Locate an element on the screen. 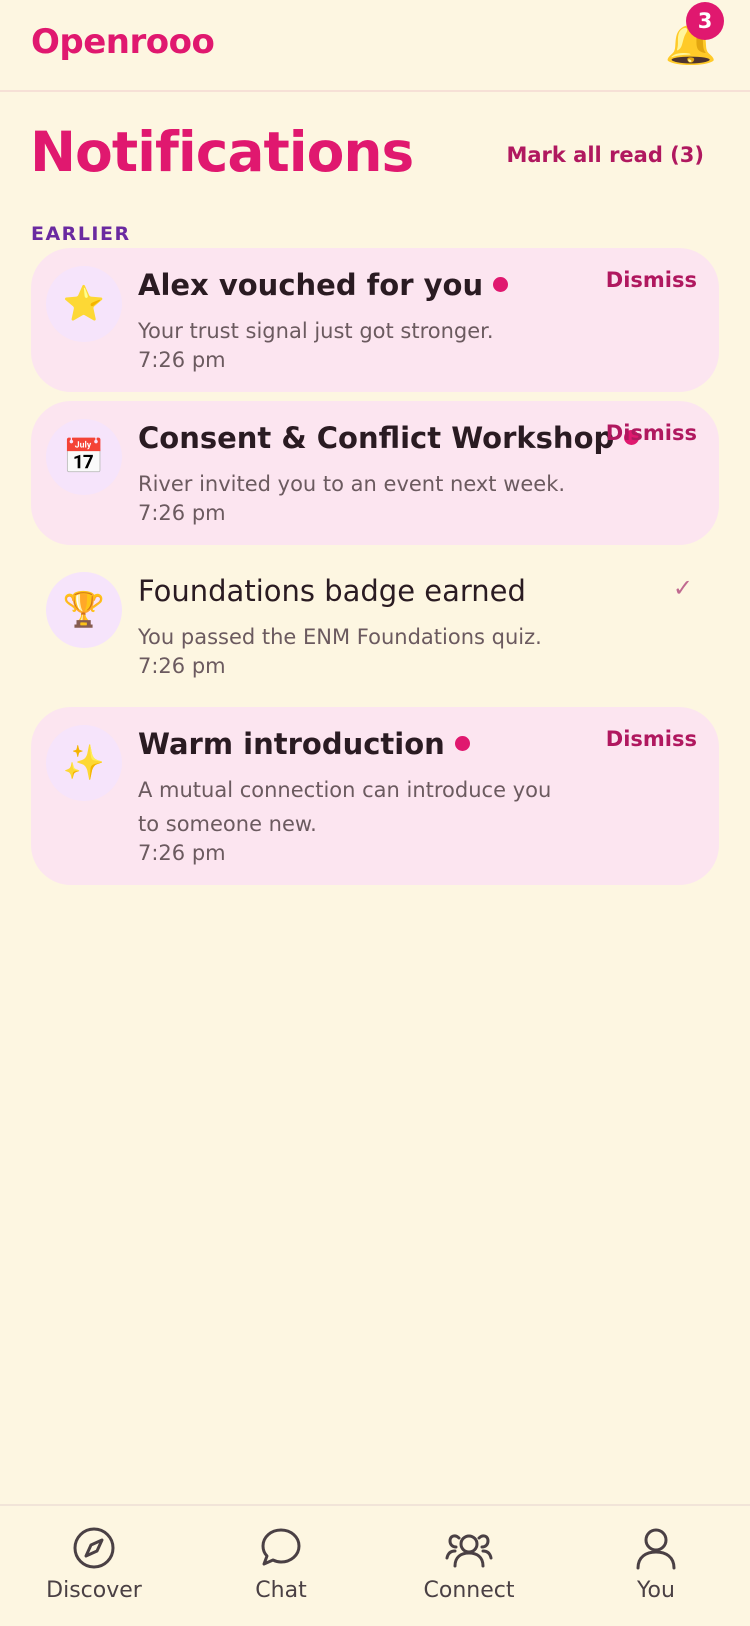  nav-label: Connect is located at coordinates (469, 1590).